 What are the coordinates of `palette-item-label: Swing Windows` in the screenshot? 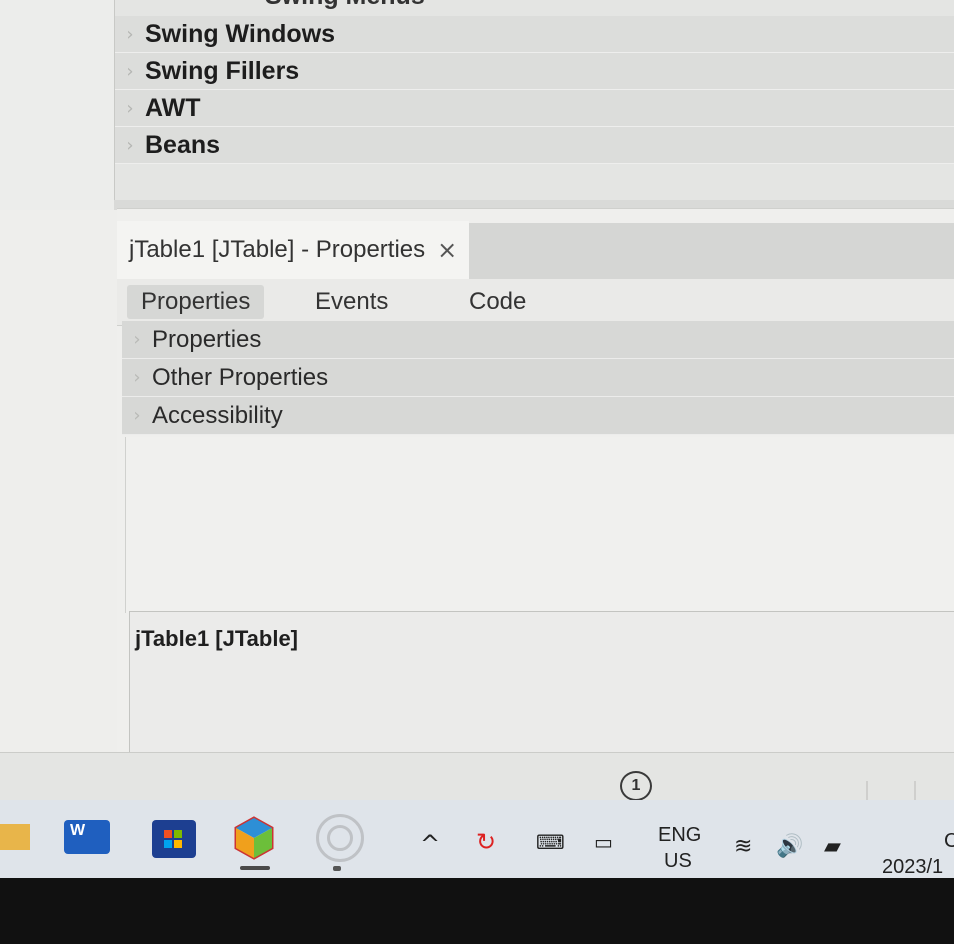 It's located at (240, 33).